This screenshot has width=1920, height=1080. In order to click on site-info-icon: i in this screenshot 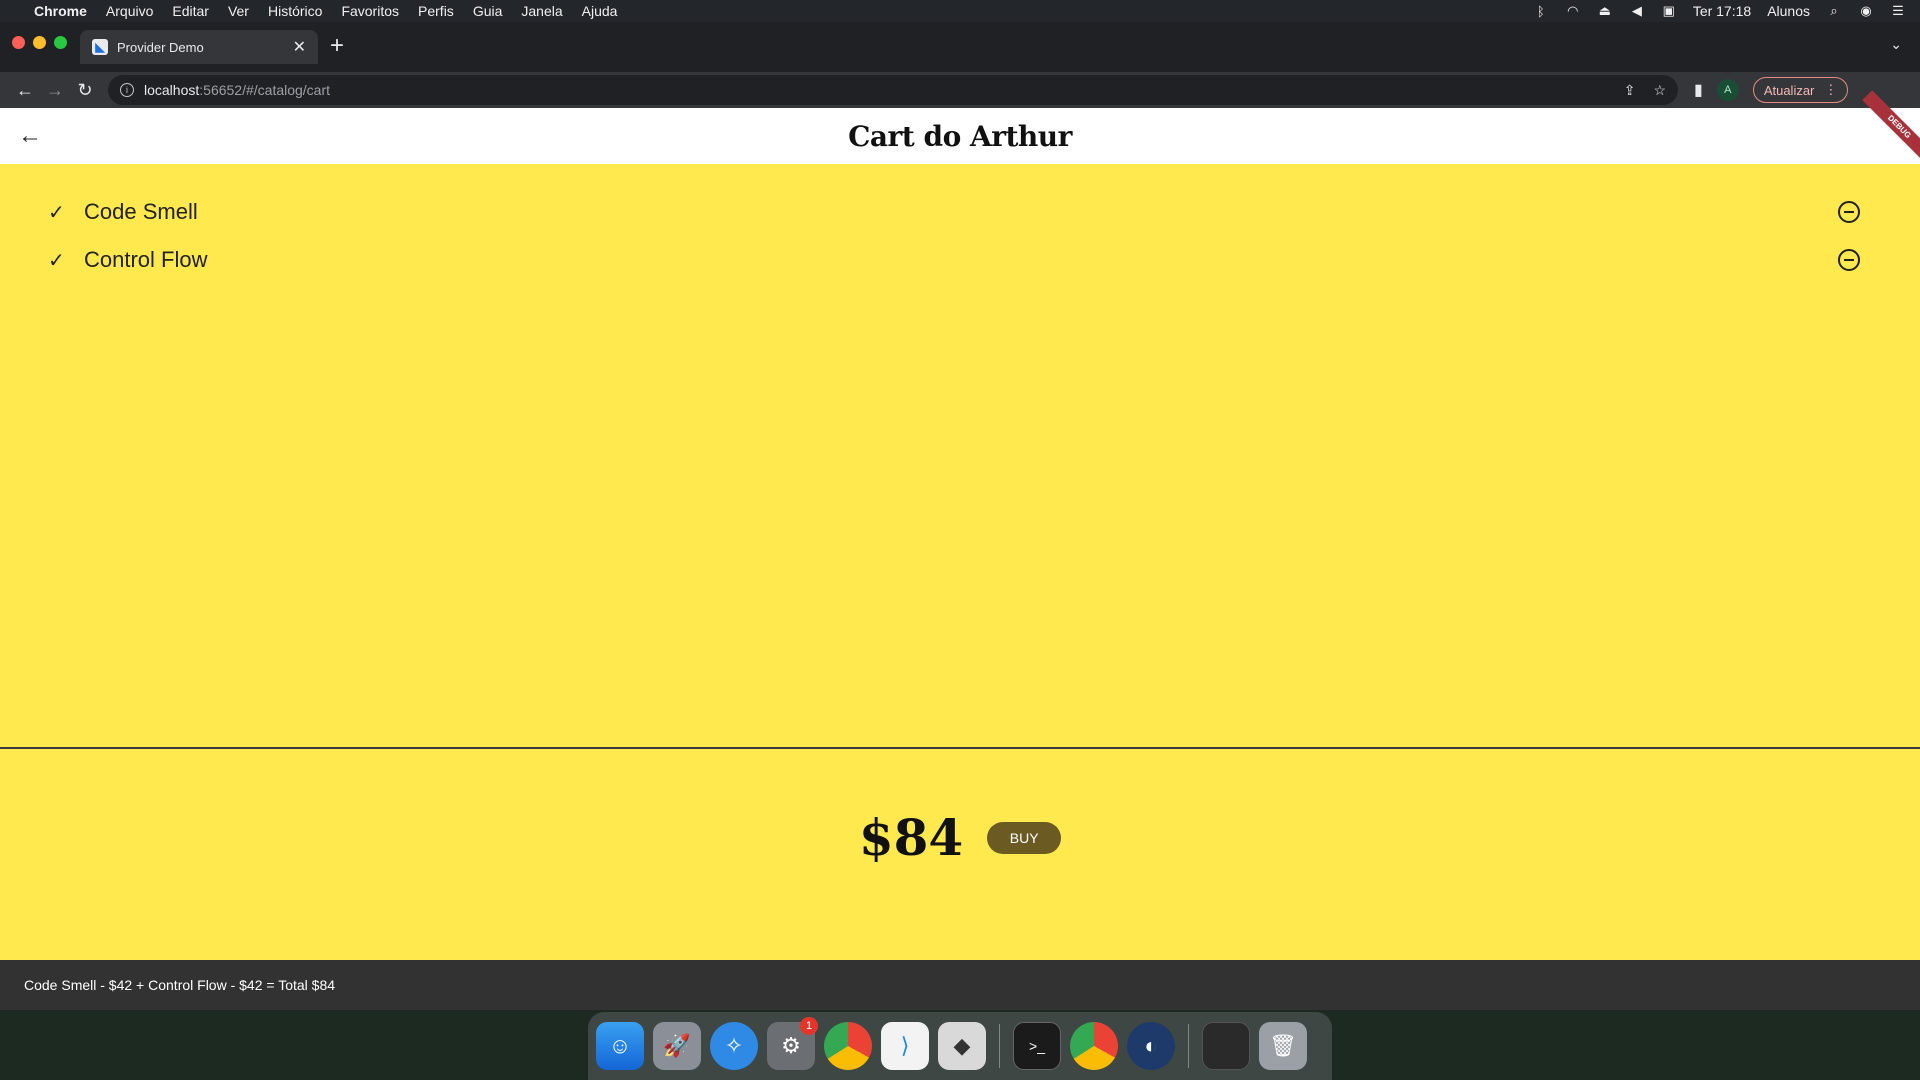, I will do `click(127, 90)`.